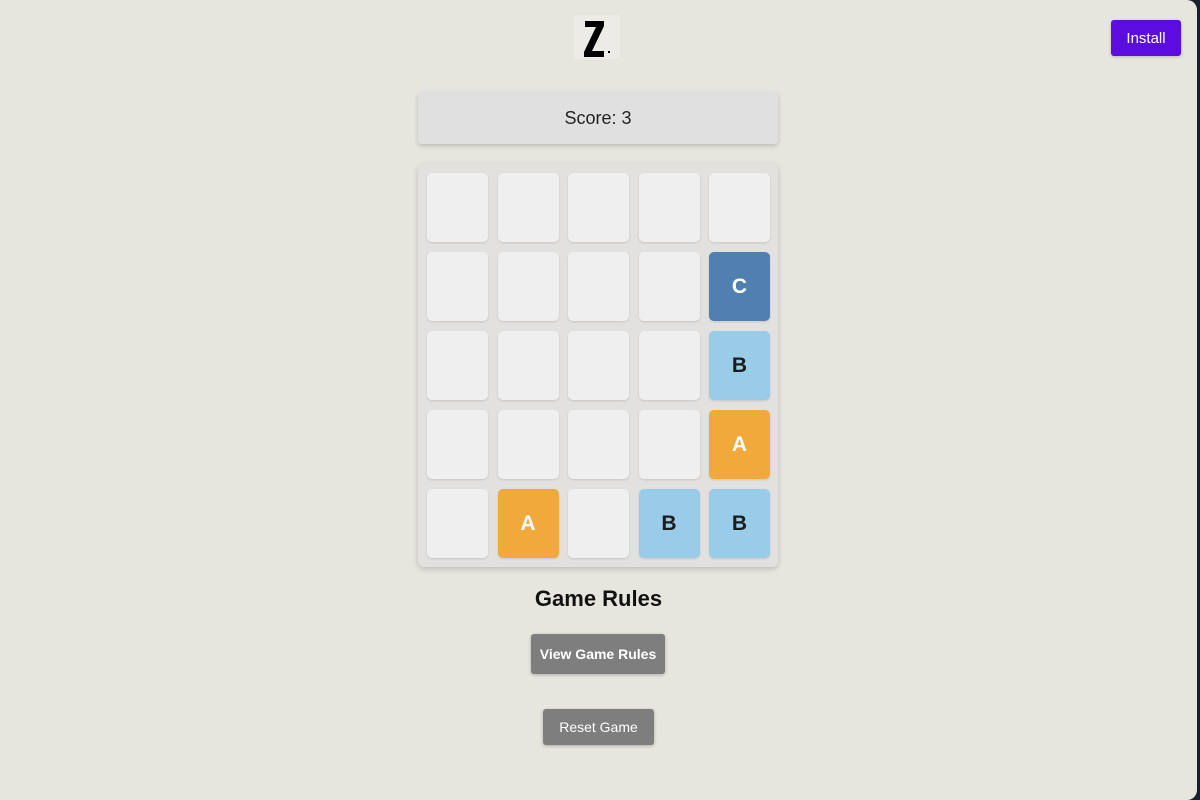 The width and height of the screenshot is (1200, 800). I want to click on z-logo-icon, so click(597, 37).